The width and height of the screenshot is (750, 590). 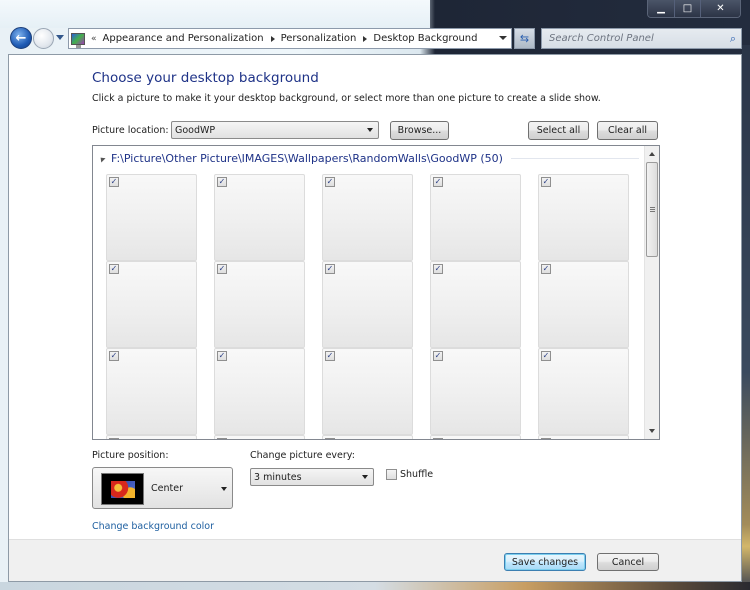 I want to click on window-border-right, so click(x=746, y=317).